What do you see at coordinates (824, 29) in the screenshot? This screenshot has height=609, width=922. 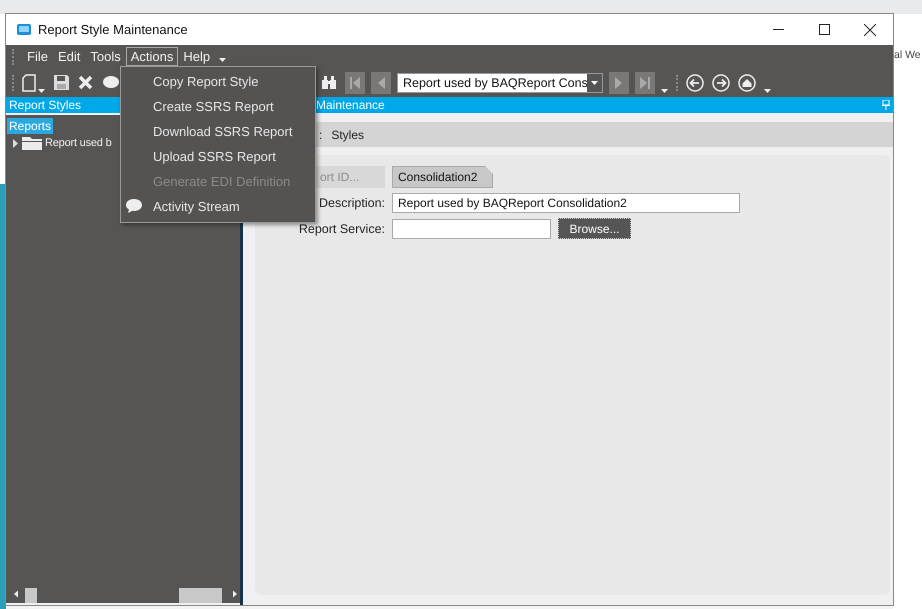 I see `maximize-icon` at bounding box center [824, 29].